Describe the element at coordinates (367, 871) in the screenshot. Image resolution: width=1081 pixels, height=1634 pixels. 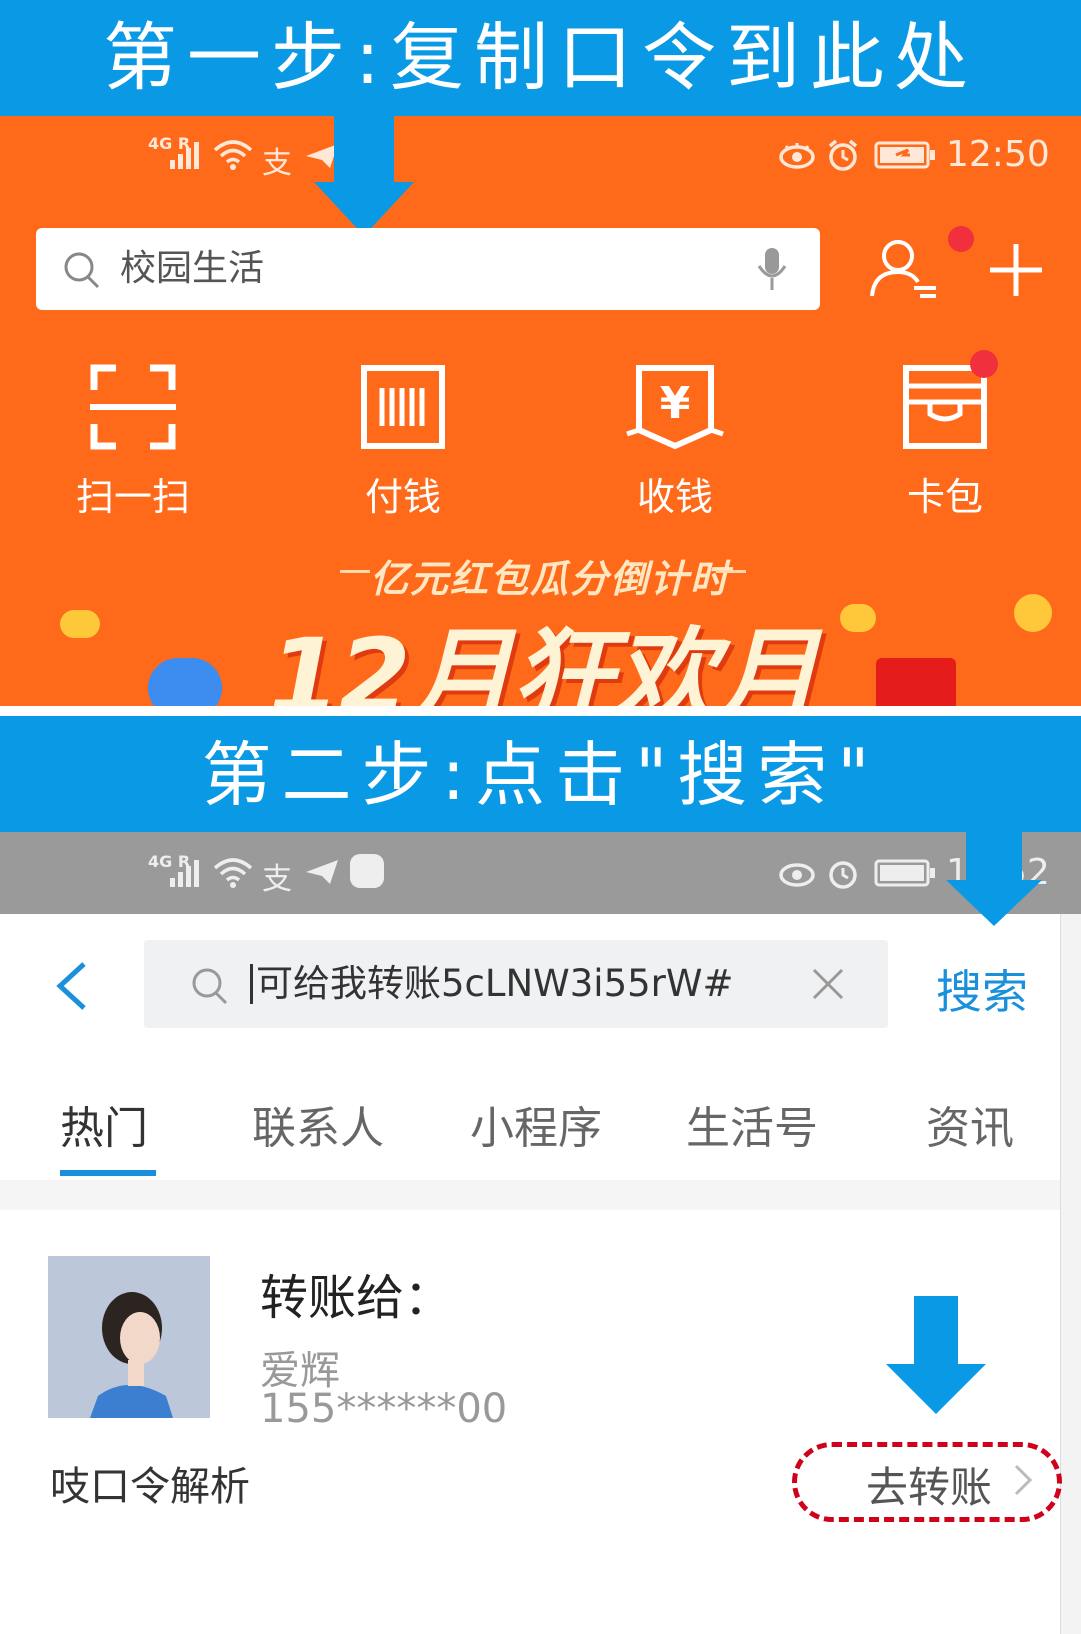
I see `skype-icon` at that location.